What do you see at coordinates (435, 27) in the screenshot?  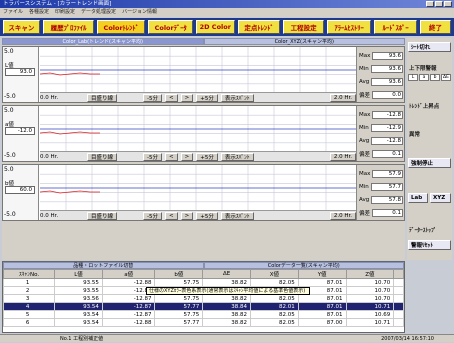 I see `exit-button: 終了` at bounding box center [435, 27].